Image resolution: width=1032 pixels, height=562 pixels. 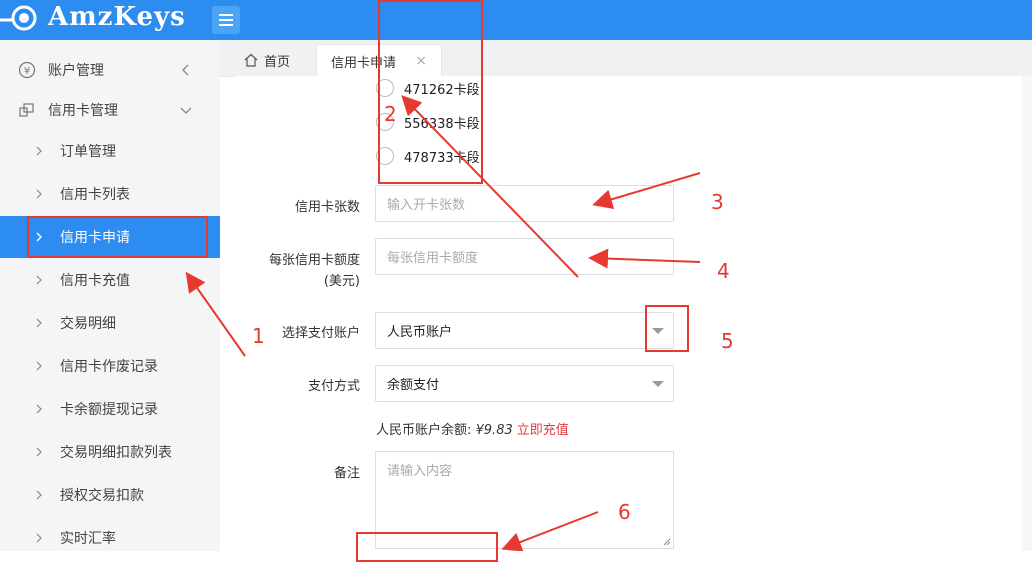 What do you see at coordinates (624, 512) in the screenshot?
I see `annotation-number: 6` at bounding box center [624, 512].